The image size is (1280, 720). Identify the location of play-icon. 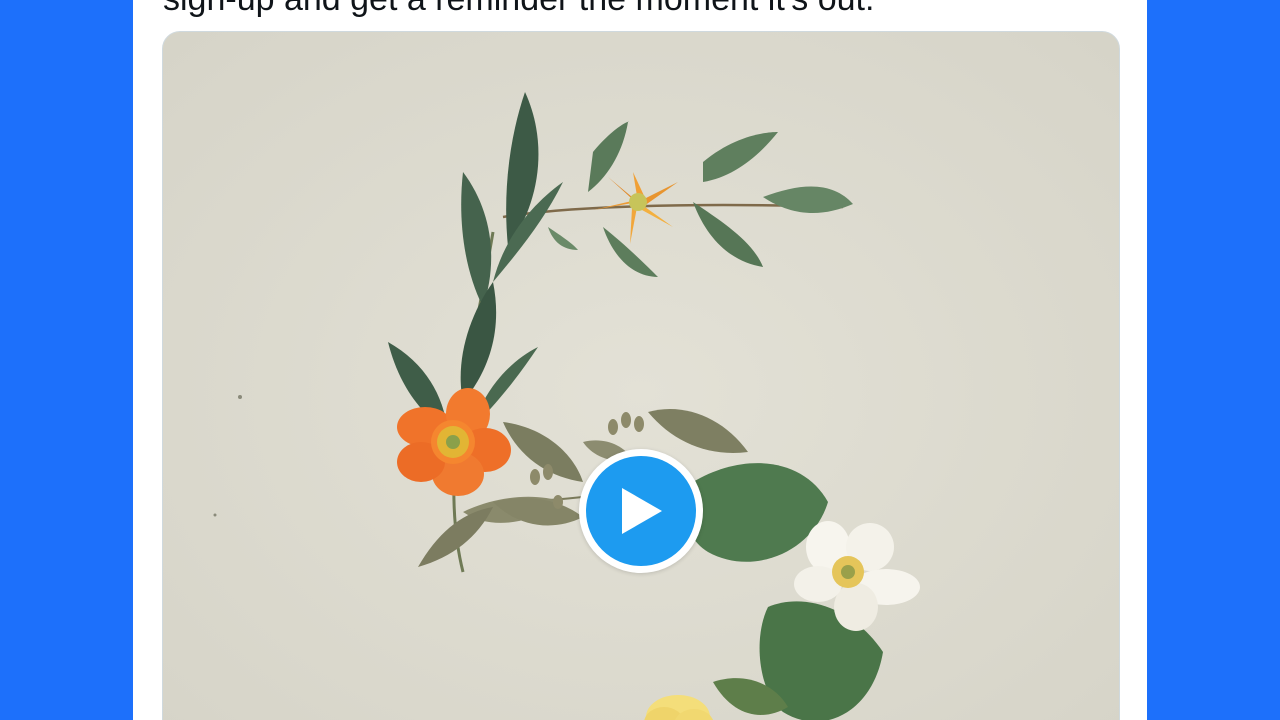
(642, 511).